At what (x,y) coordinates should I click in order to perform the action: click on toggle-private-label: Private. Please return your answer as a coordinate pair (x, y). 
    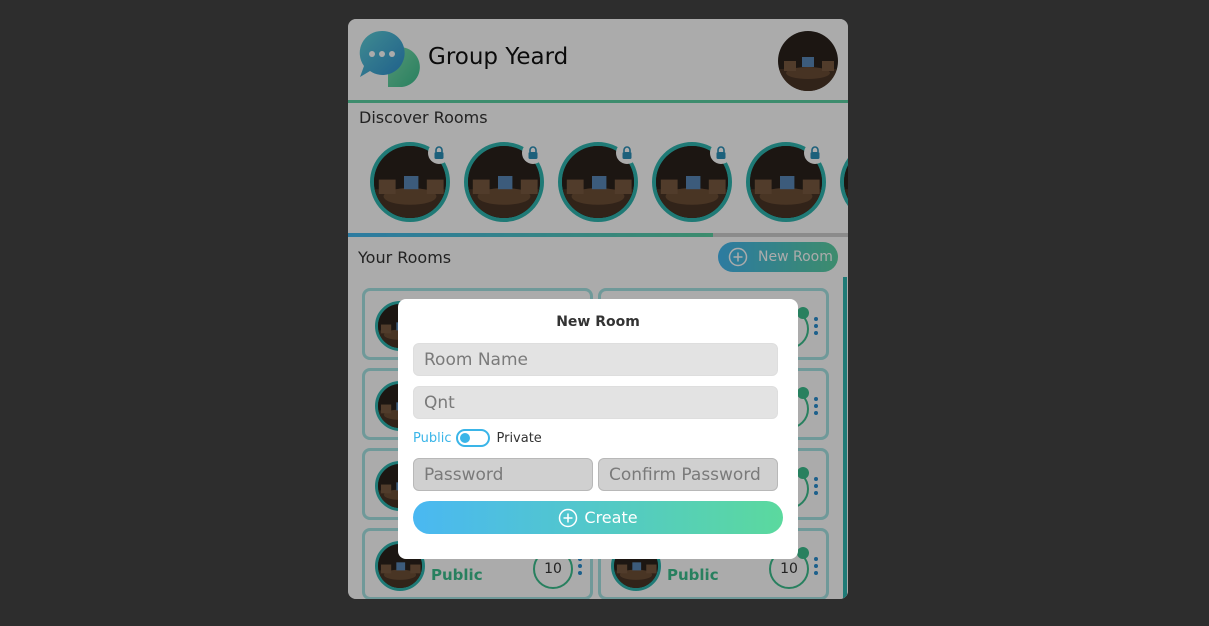
    Looking at the image, I should click on (519, 438).